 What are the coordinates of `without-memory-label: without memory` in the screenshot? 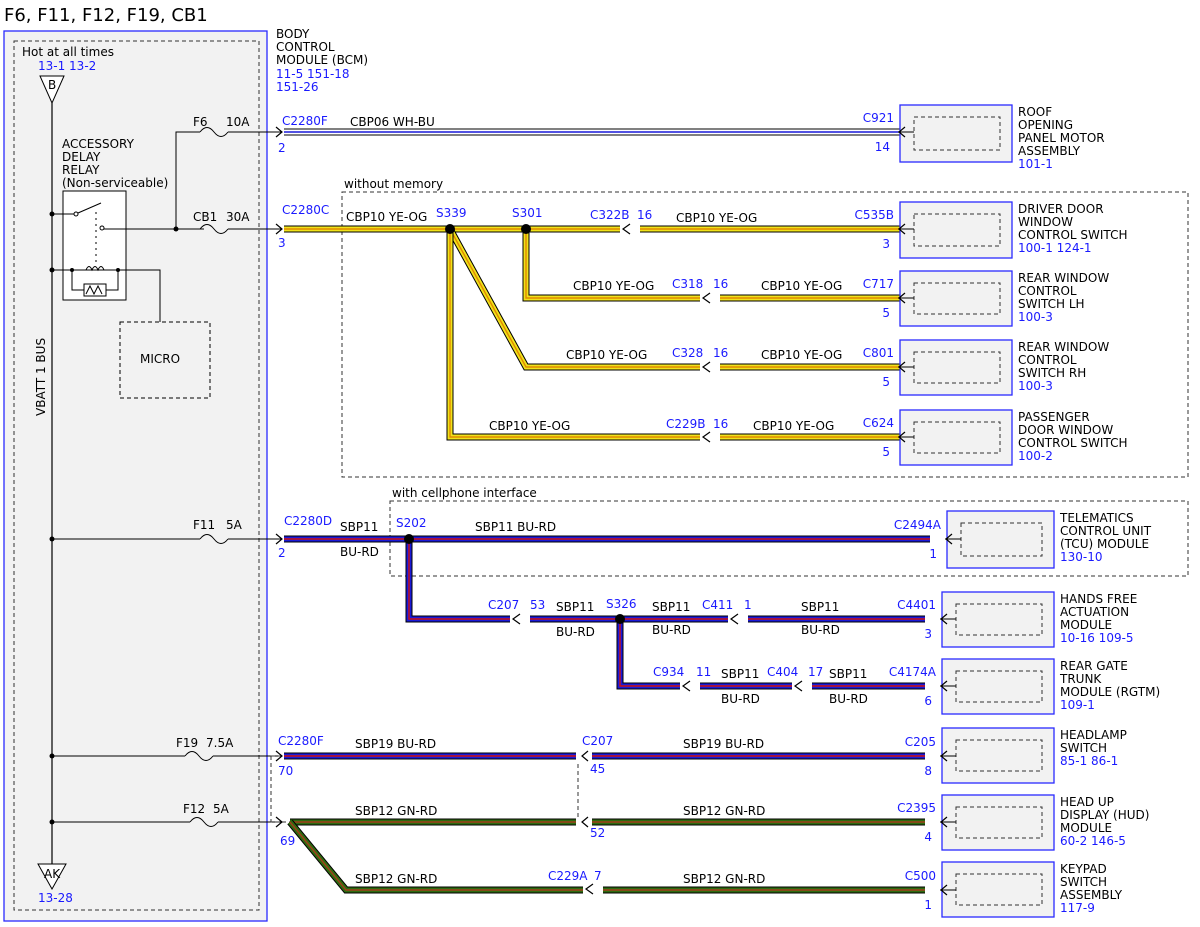 It's located at (393, 184).